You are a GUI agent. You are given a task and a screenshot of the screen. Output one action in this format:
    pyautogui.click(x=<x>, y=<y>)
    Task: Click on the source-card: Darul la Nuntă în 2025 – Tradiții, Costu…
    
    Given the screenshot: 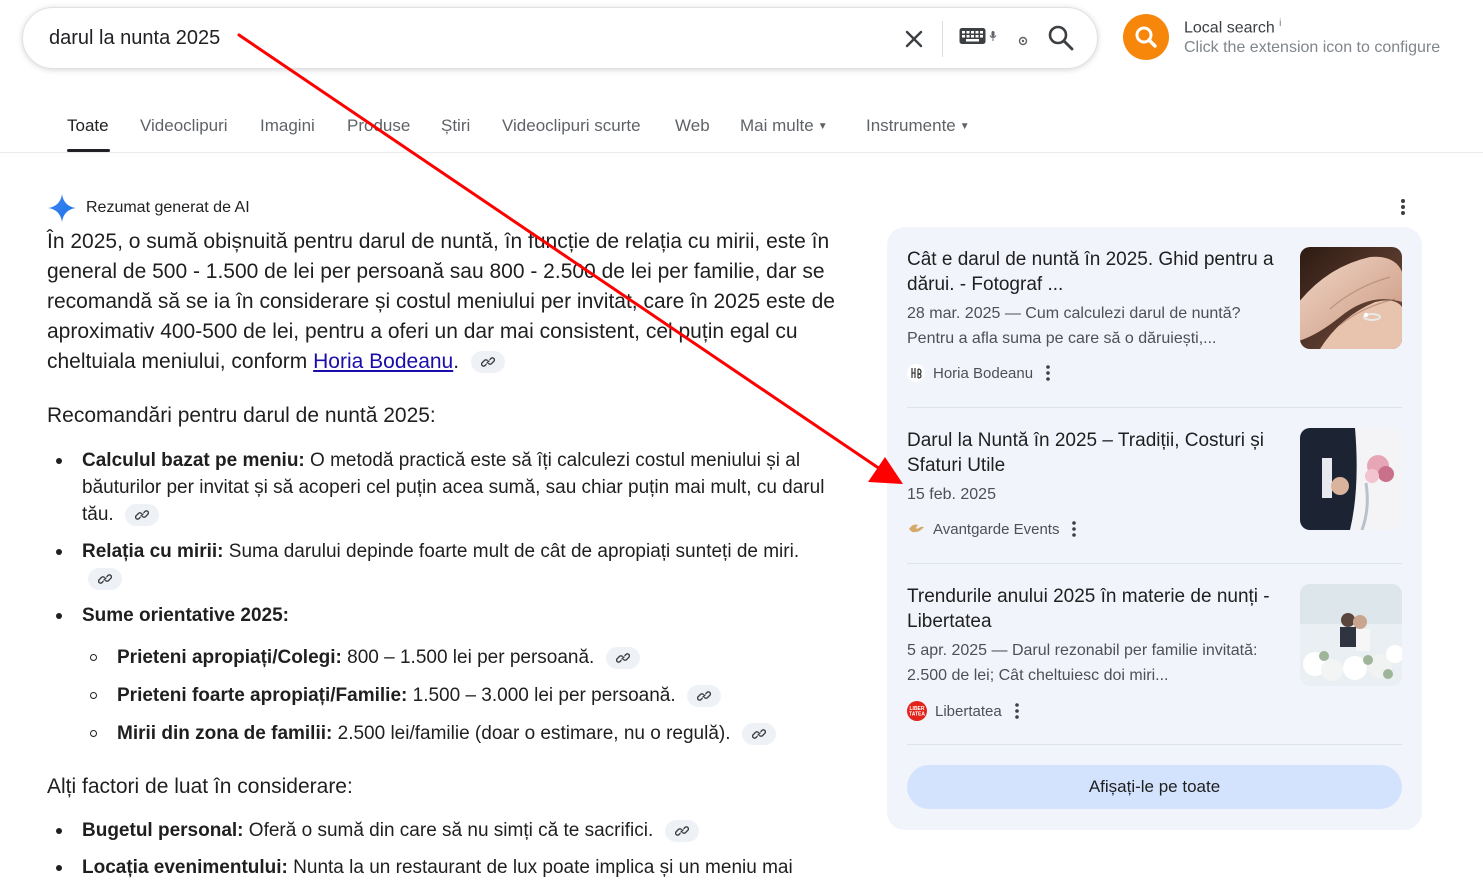 What is the action you would take?
    pyautogui.click(x=1154, y=488)
    